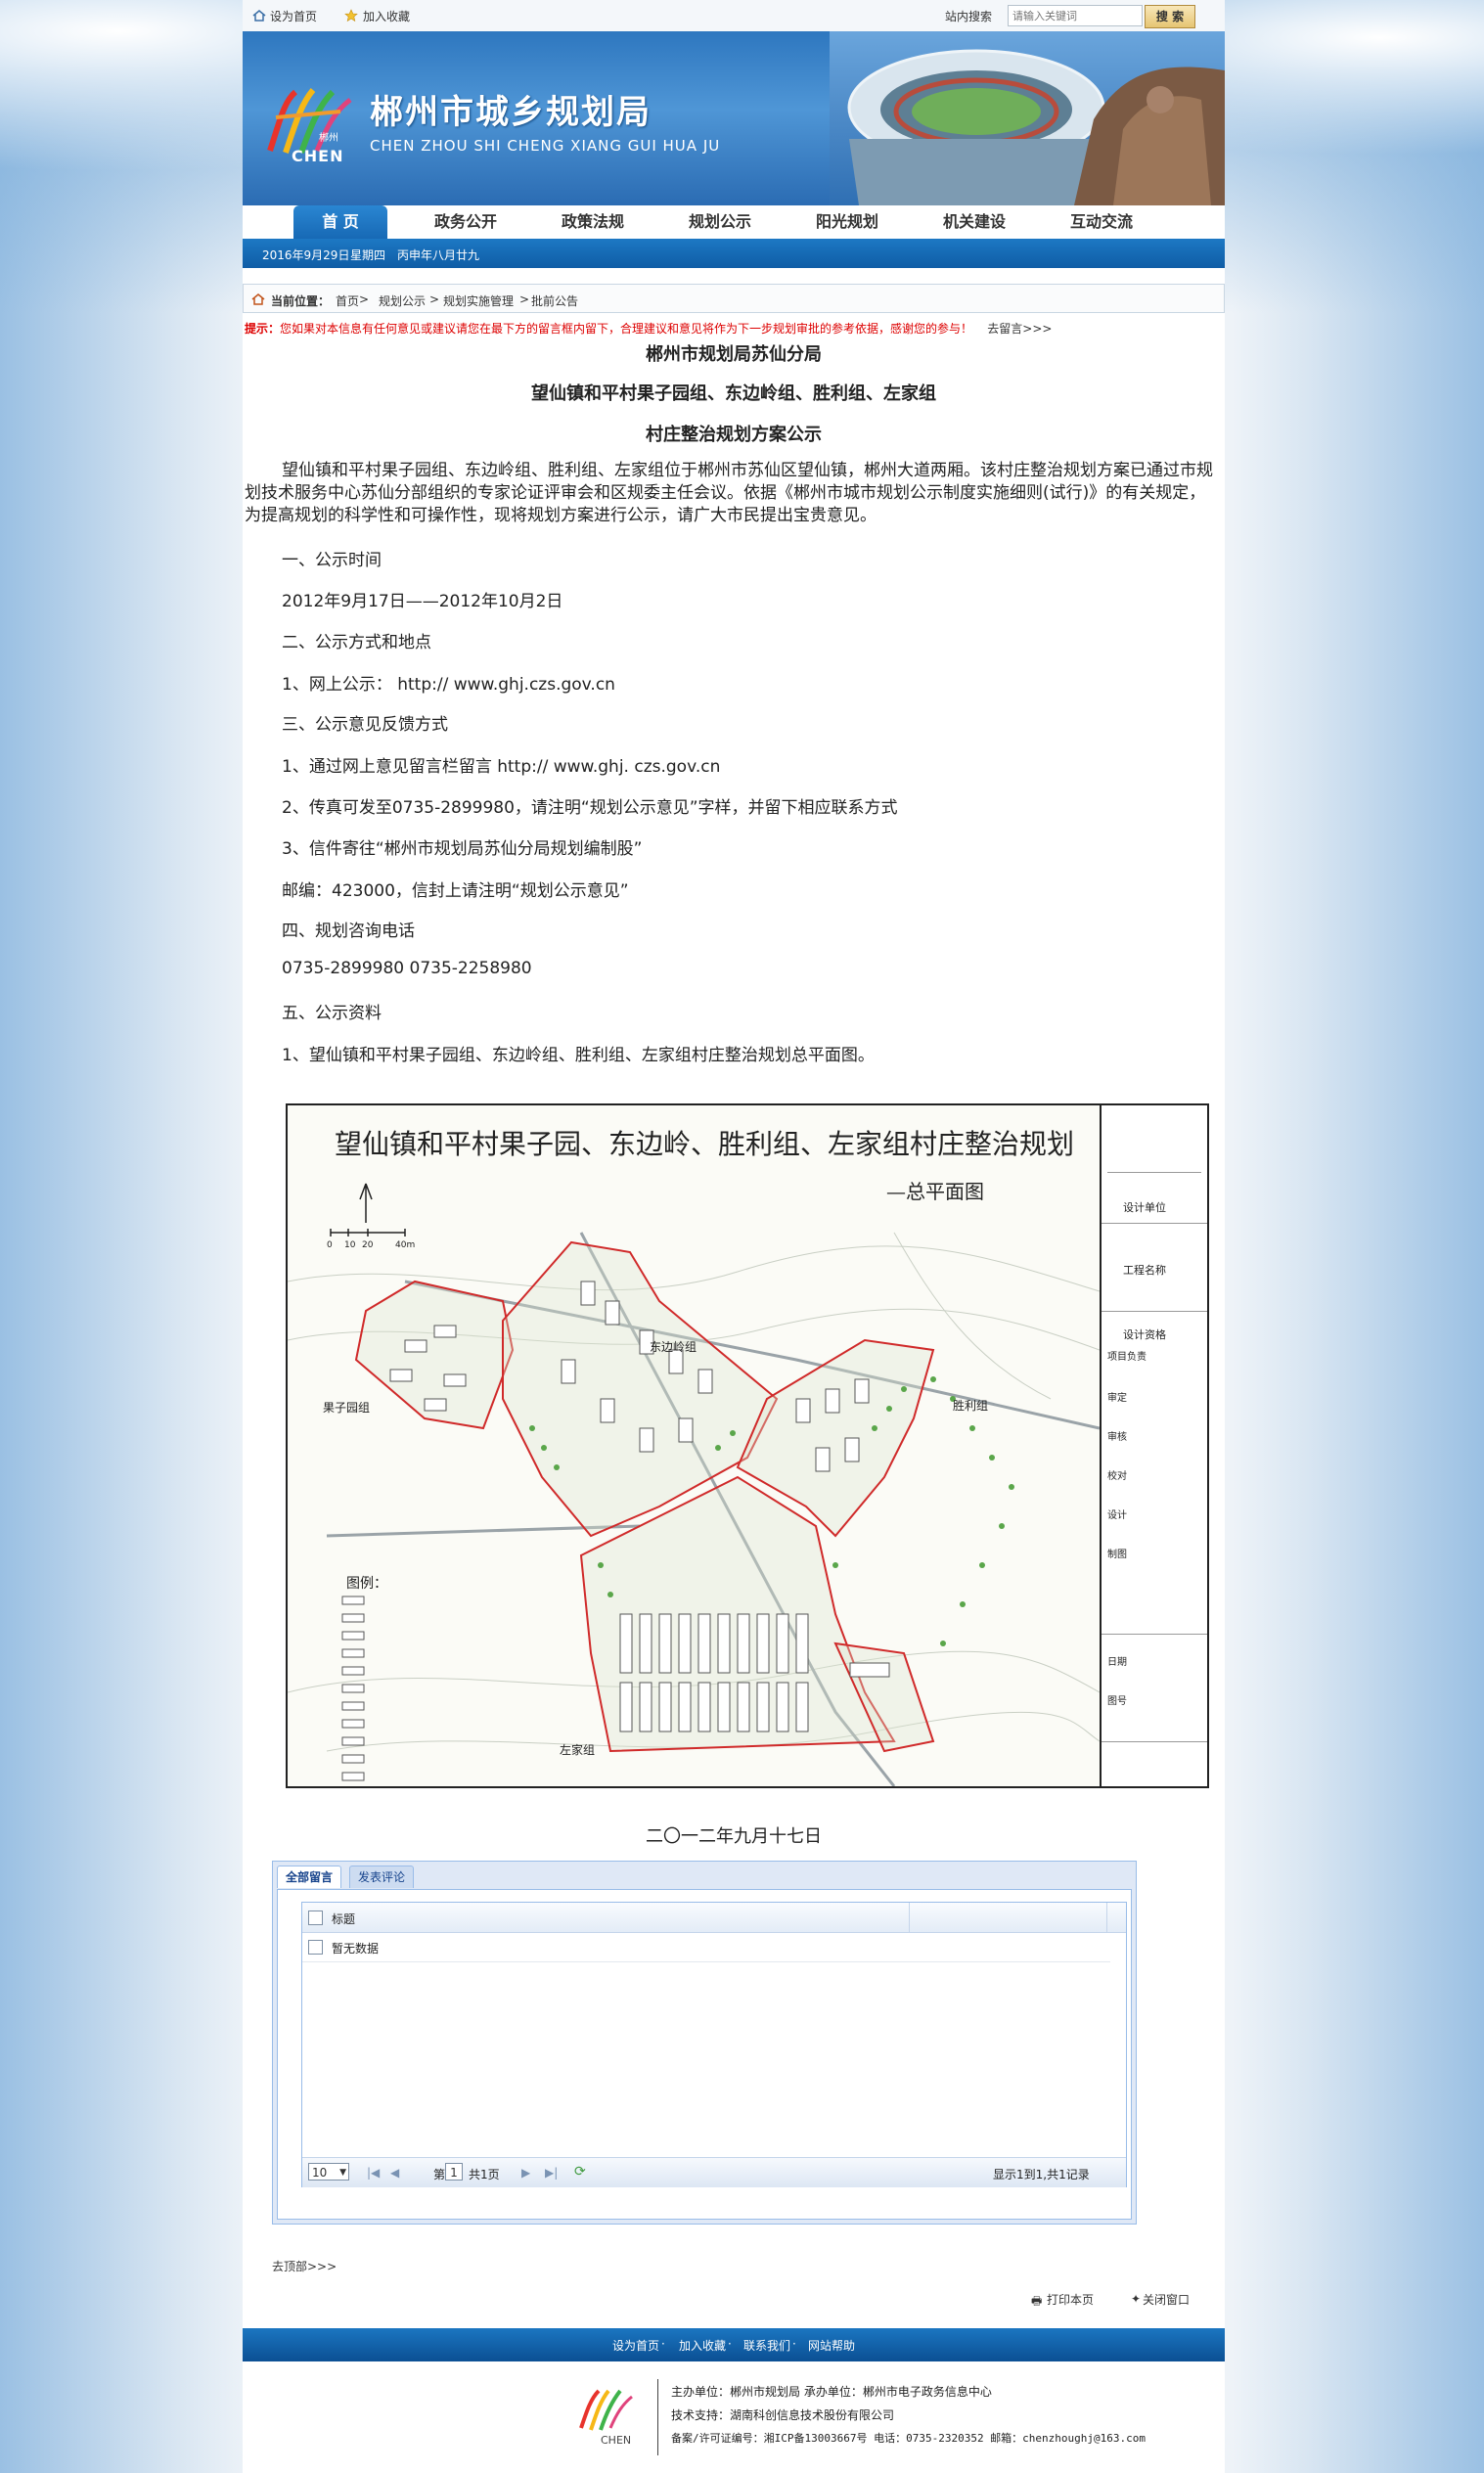  Describe the element at coordinates (1117, 1555) in the screenshot. I see `title-block-label: 制图` at that location.